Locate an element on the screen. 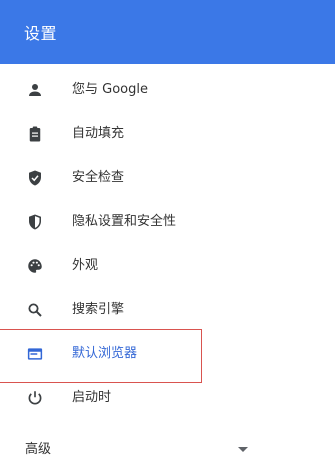 This screenshot has height=474, width=335. sidebar-item-default-browser: 默认浏览器 is located at coordinates (167, 354).